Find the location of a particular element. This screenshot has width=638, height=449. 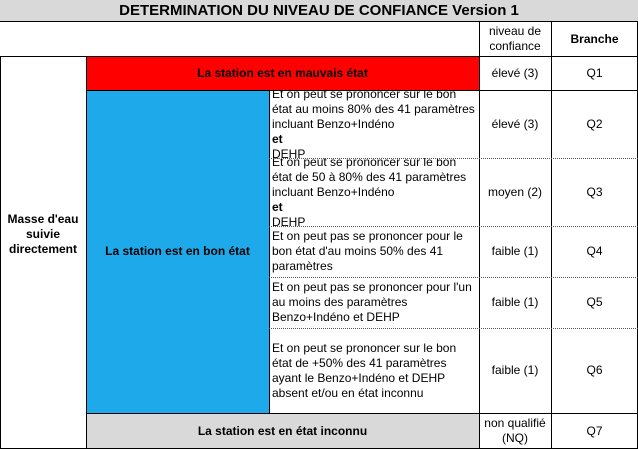

branche-q2: Q2 is located at coordinates (594, 123).